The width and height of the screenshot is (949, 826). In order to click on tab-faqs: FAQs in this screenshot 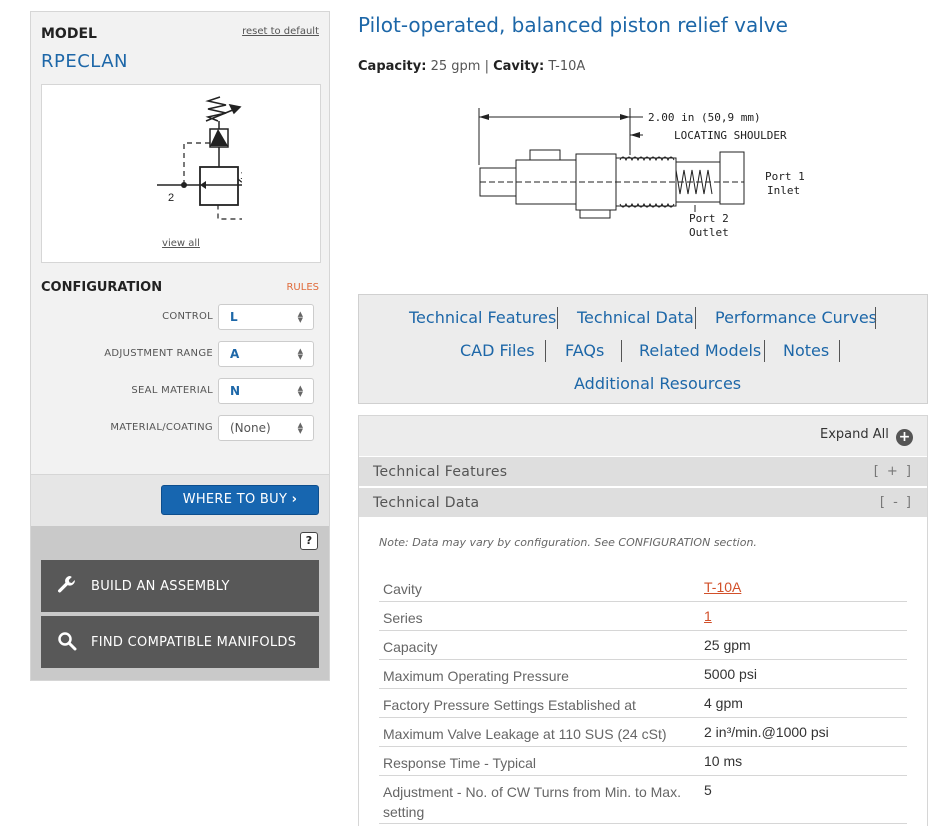, I will do `click(584, 350)`.